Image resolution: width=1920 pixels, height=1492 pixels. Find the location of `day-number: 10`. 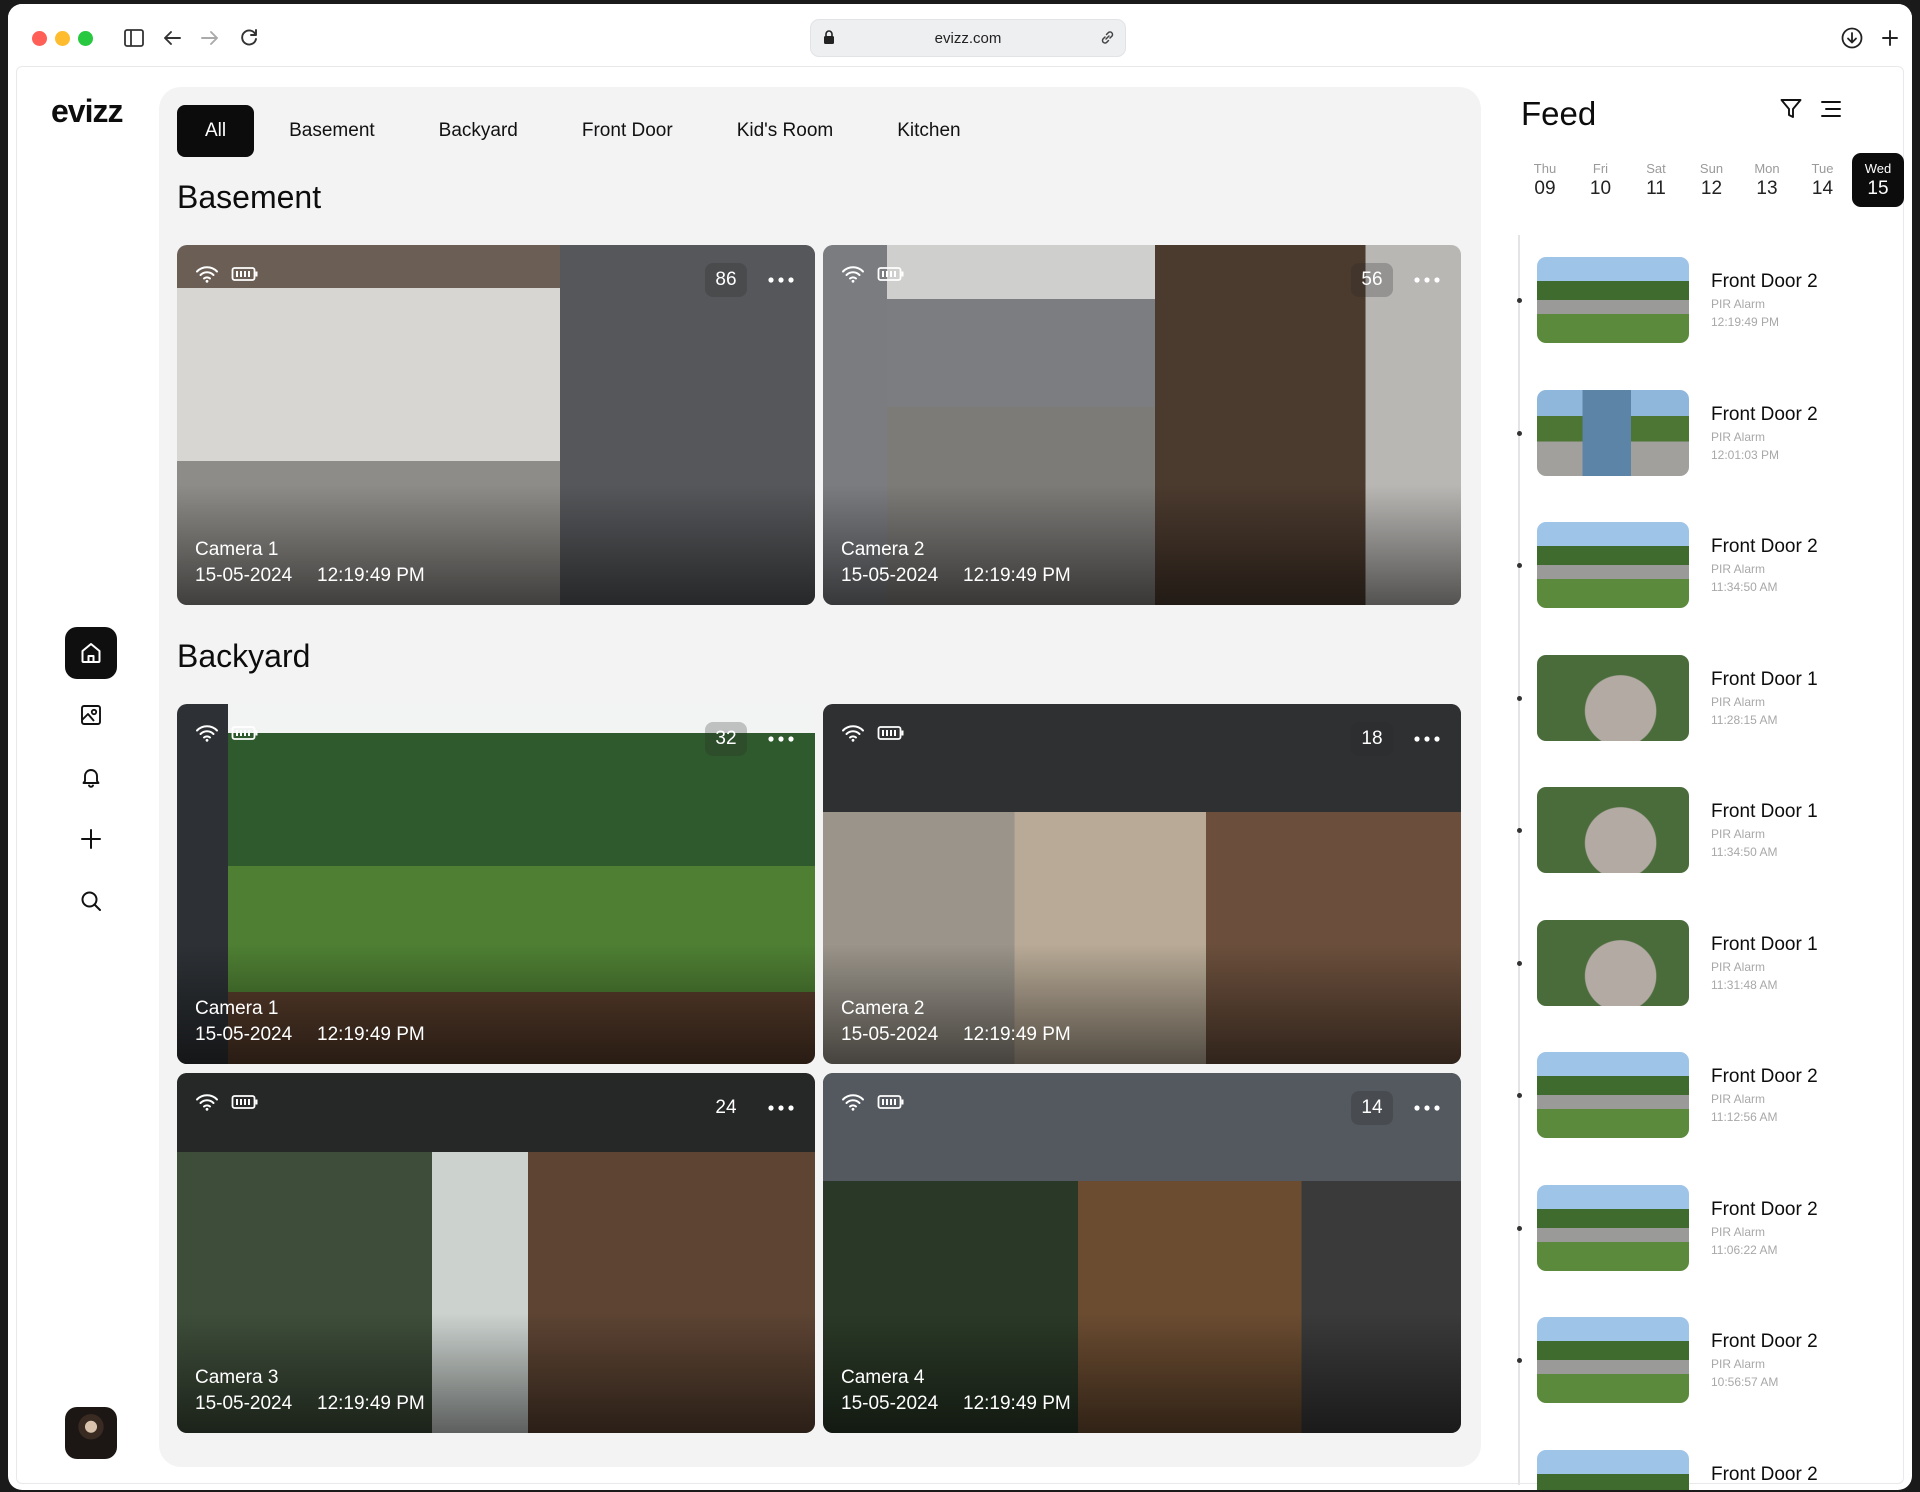

day-number: 10 is located at coordinates (1600, 188).